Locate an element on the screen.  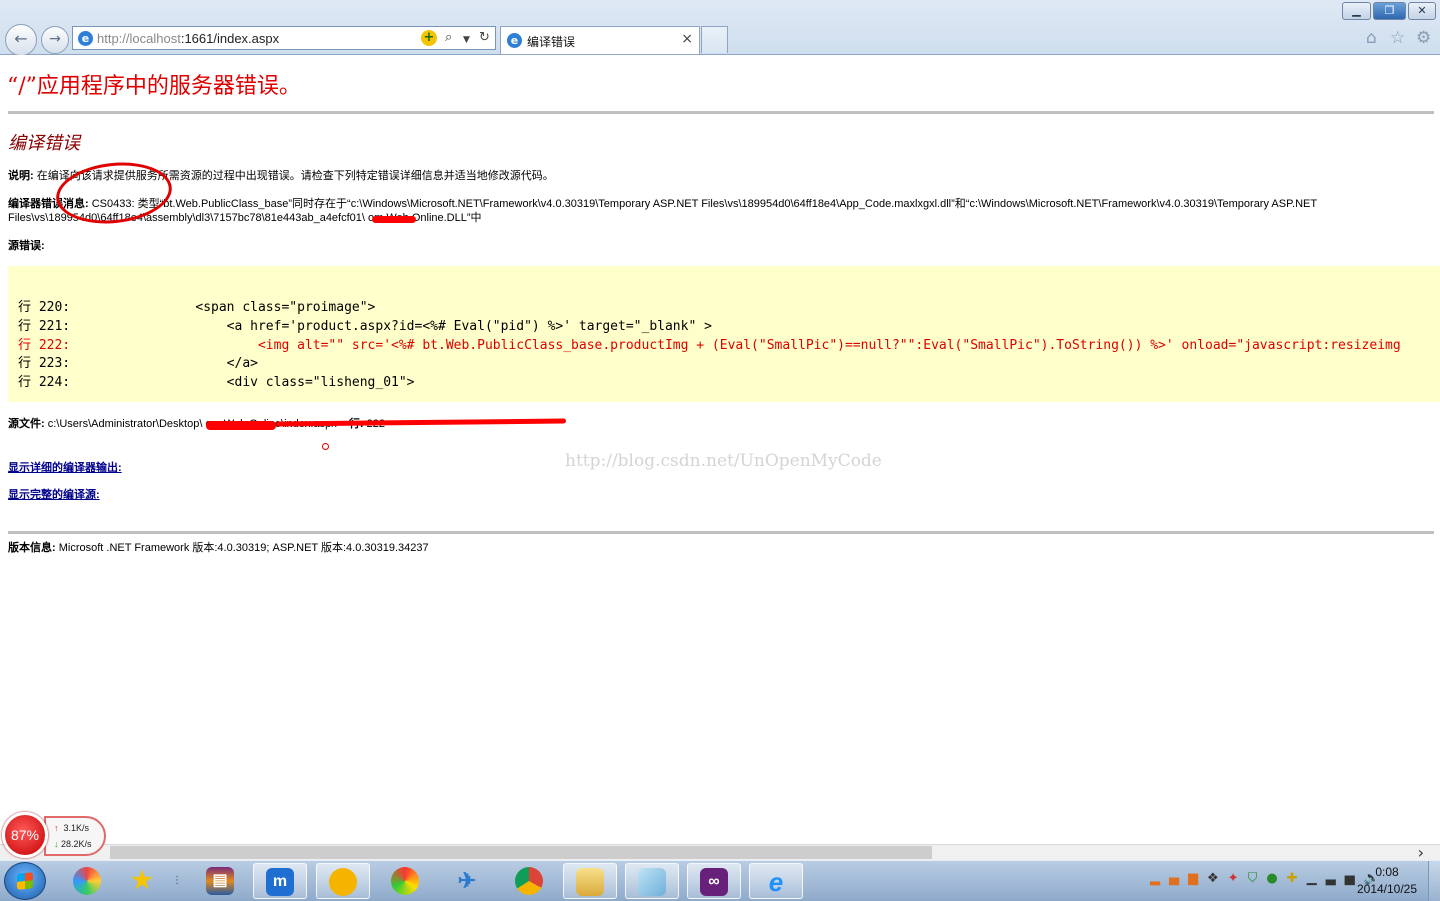
notepad-icon is located at coordinates (652, 882).